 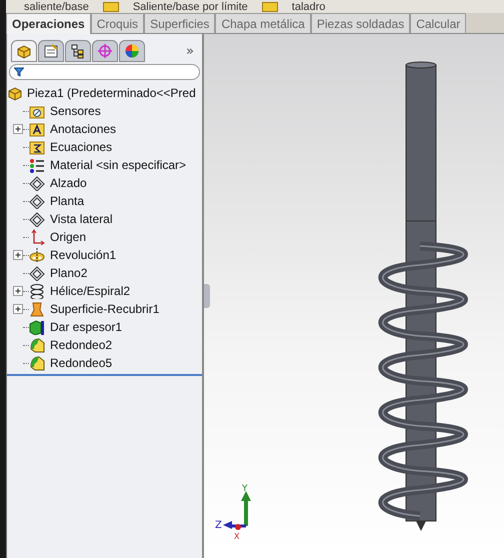 I want to click on configuration-icon, so click(x=78, y=51).